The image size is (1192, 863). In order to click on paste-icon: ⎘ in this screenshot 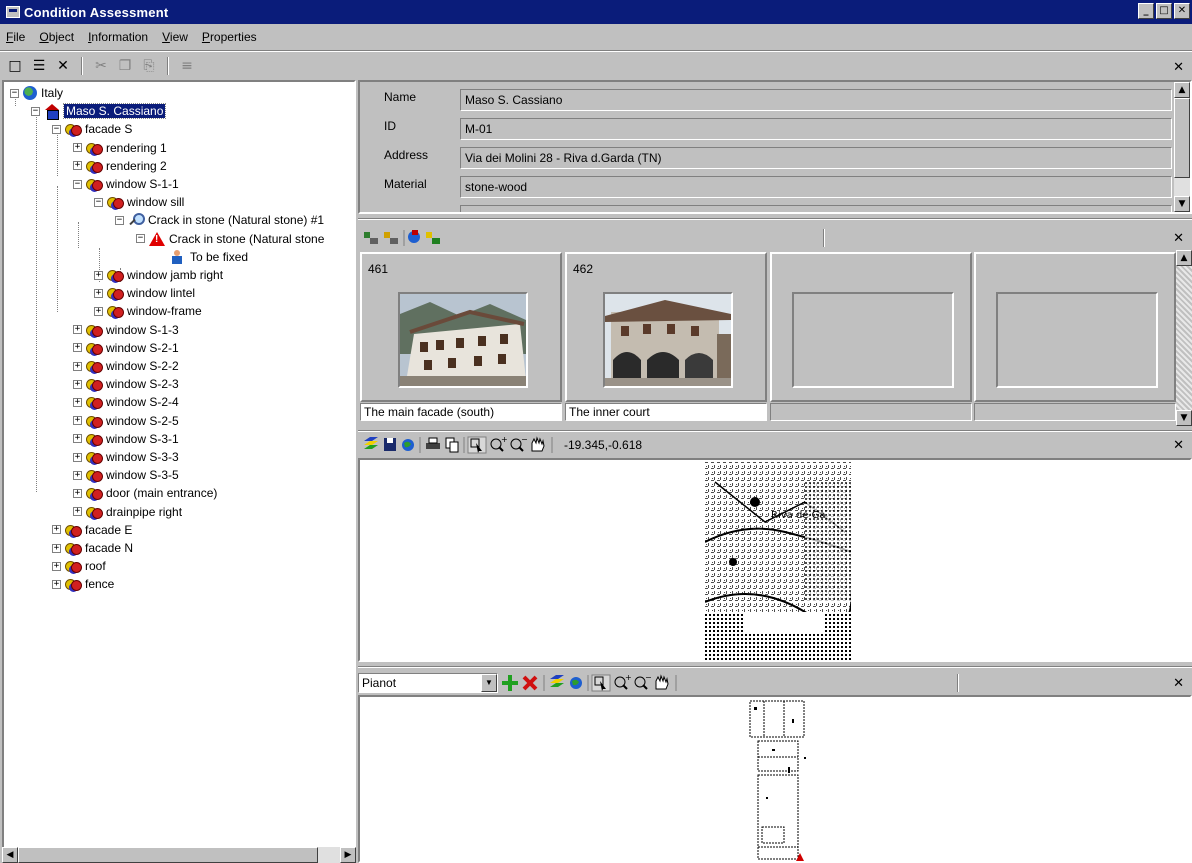, I will do `click(149, 66)`.